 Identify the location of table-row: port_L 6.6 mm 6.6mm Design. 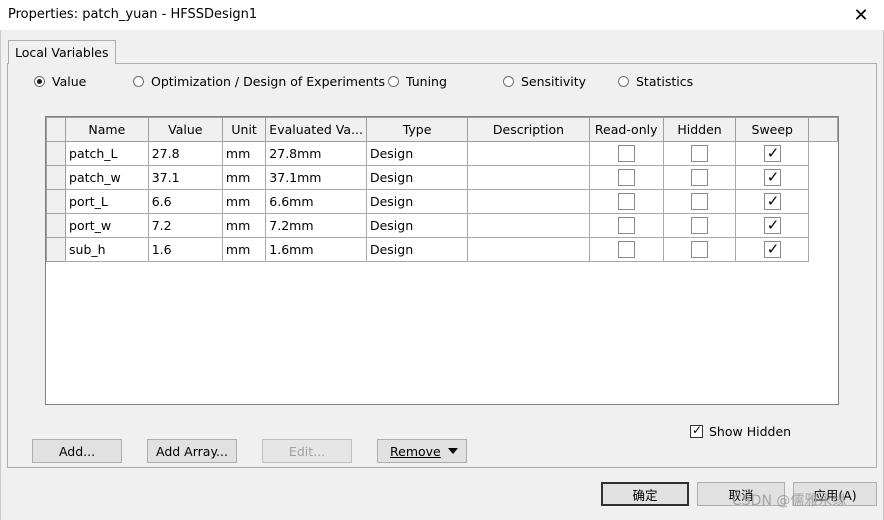
(441, 201).